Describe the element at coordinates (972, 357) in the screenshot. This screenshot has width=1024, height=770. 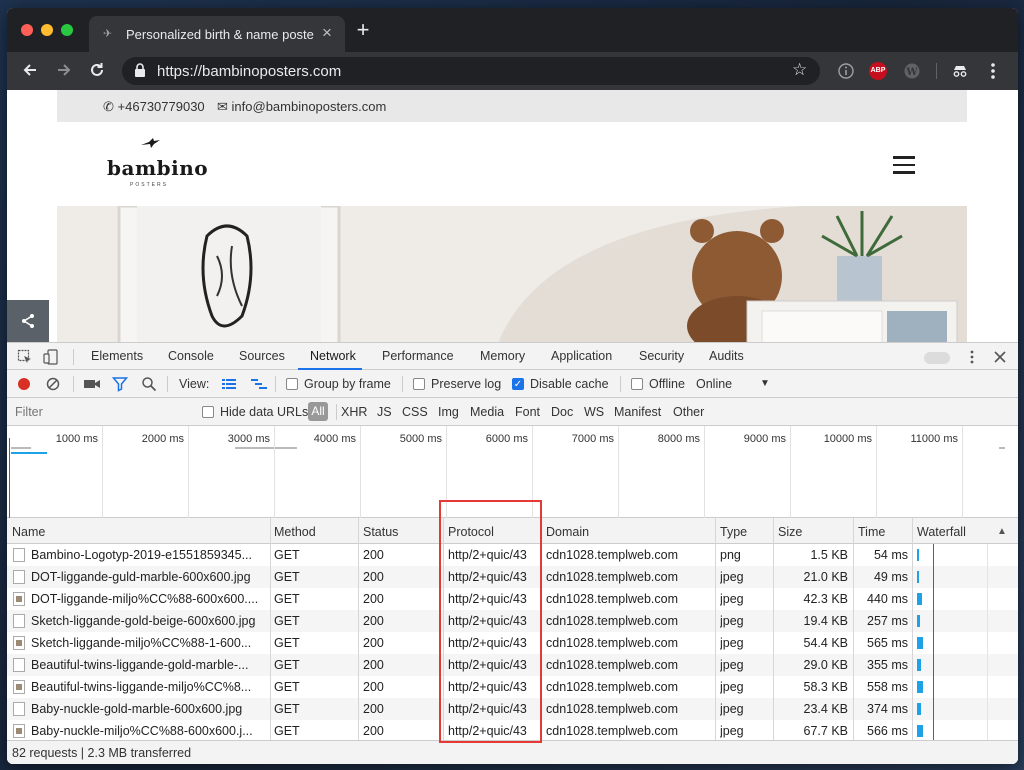
I see `devtools-menu-icon` at that location.